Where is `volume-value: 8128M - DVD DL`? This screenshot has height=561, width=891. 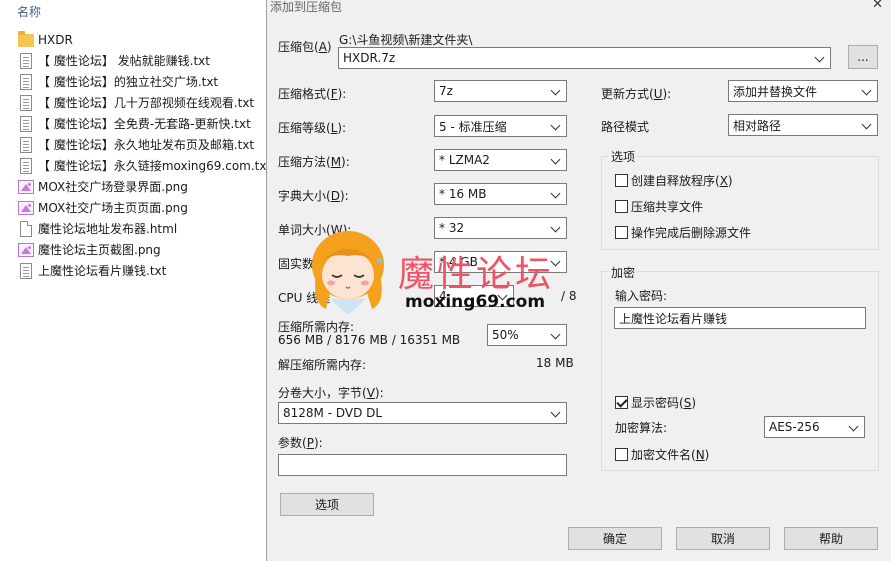
volume-value: 8128M - DVD DL is located at coordinates (333, 413).